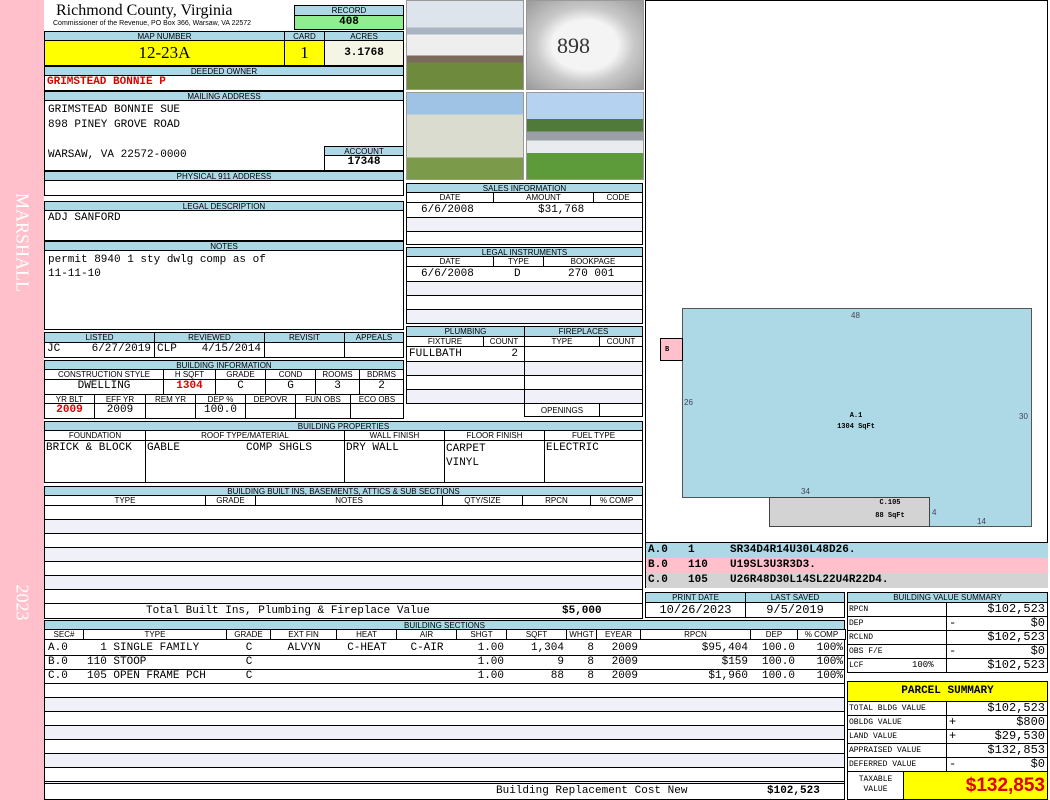  Describe the element at coordinates (875, 779) in the screenshot. I see `taxable-label-line: TAXABLE` at that location.